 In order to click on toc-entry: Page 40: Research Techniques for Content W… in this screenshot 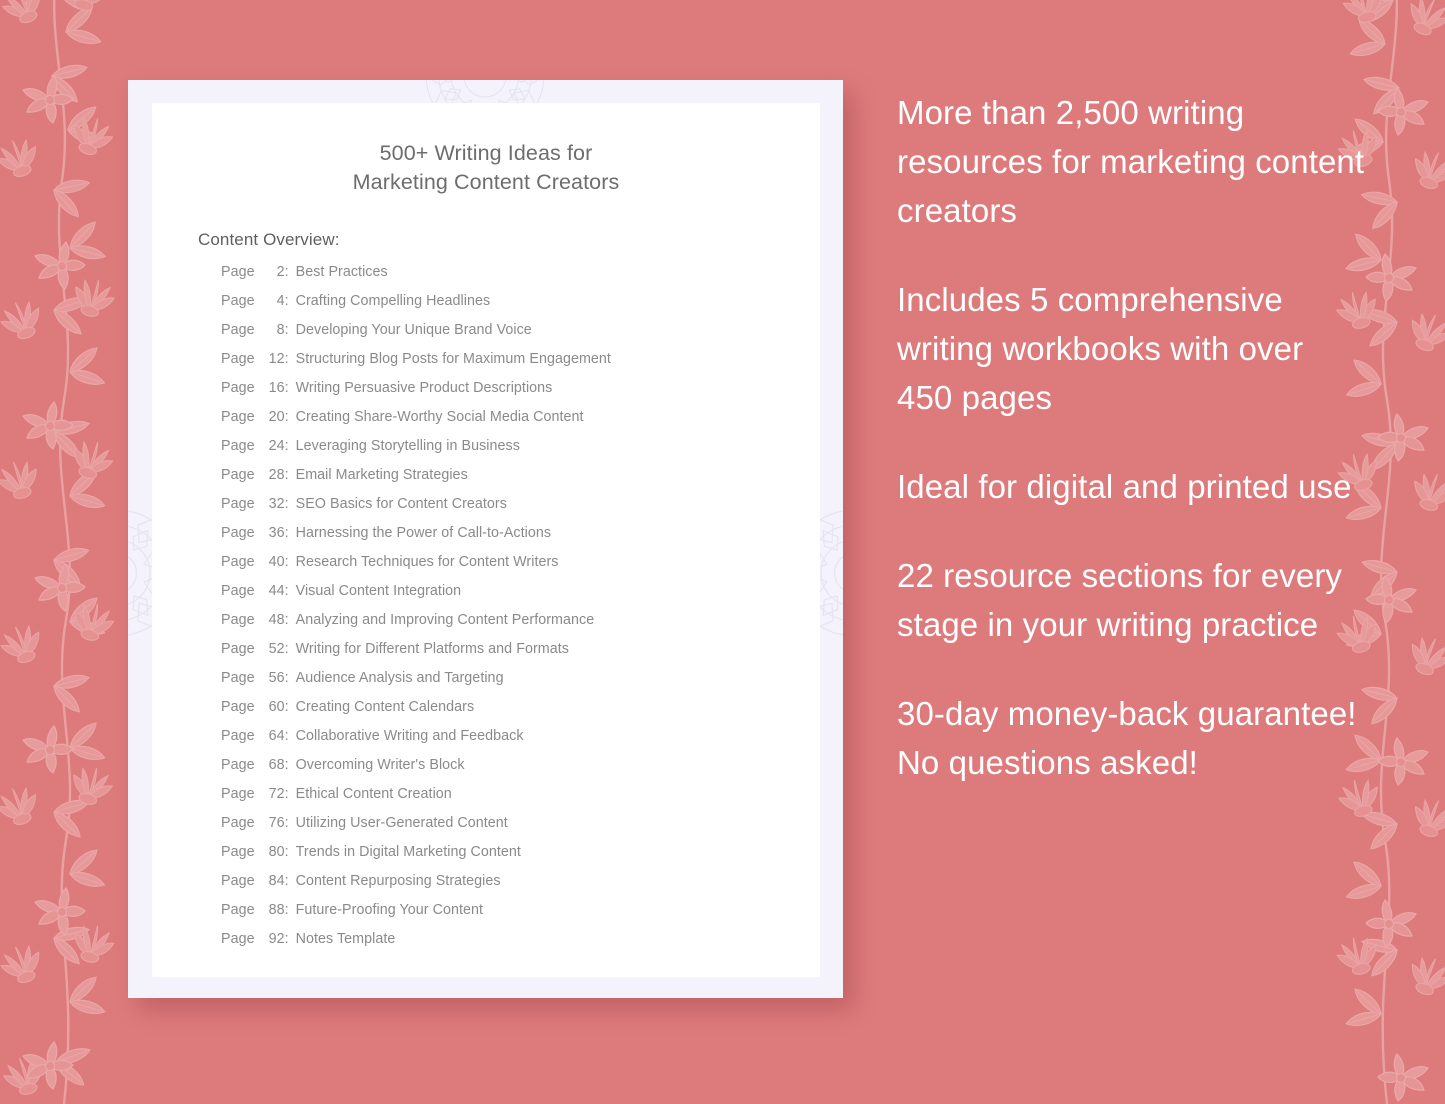, I will do `click(520, 568)`.